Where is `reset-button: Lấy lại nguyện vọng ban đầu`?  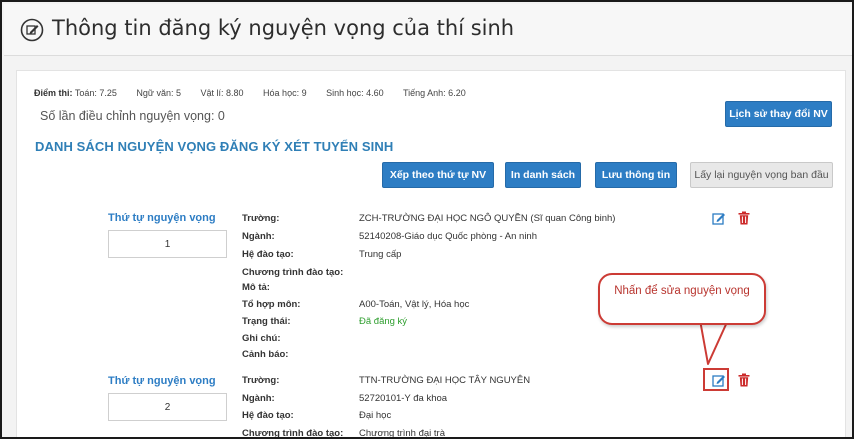
reset-button: Lấy lại nguyện vọng ban đầu is located at coordinates (761, 175).